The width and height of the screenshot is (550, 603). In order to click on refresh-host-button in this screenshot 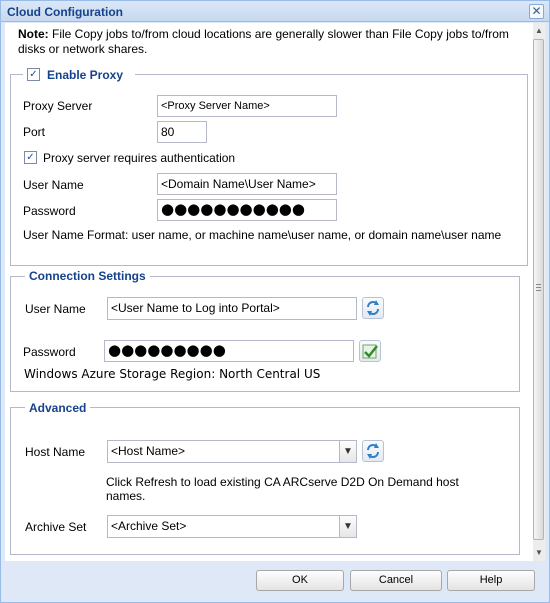, I will do `click(373, 451)`.